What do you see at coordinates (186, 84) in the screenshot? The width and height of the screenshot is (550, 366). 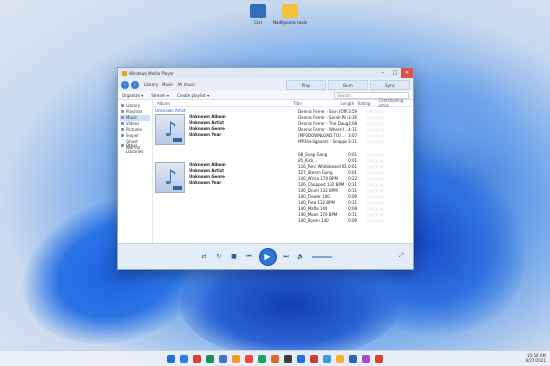 I see `breadcrumb-all-music: All music` at bounding box center [186, 84].